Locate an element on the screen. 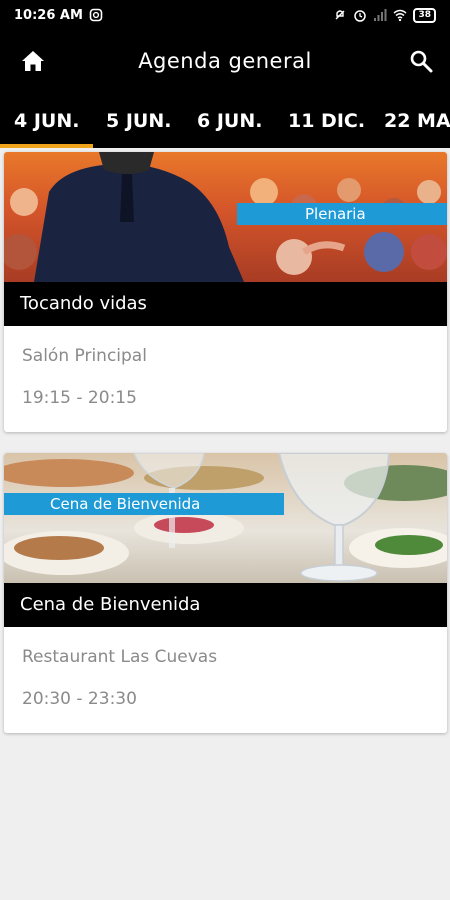 The height and width of the screenshot is (900, 450). wifi-icon is located at coordinates (400, 15).